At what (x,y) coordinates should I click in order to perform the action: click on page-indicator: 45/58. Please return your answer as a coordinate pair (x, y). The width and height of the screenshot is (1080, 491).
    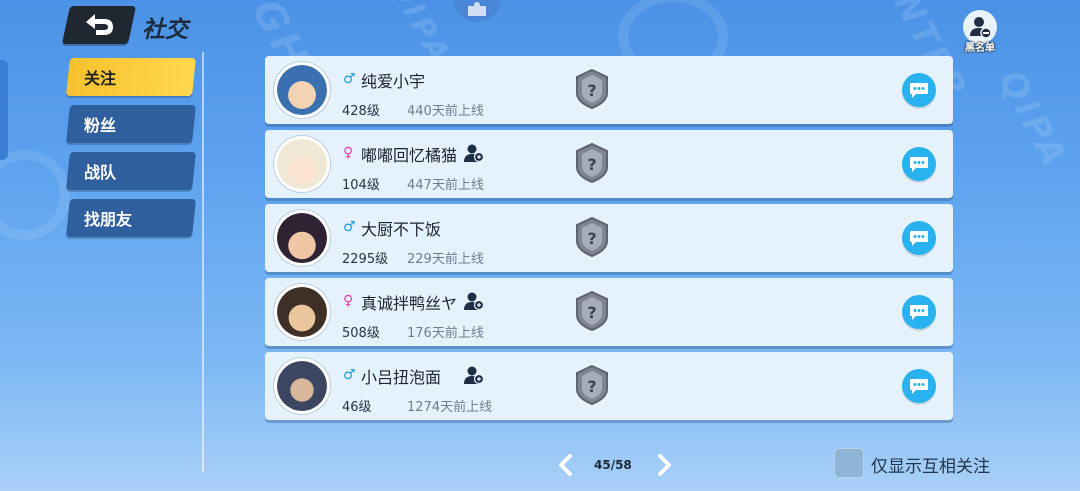
    Looking at the image, I should click on (613, 465).